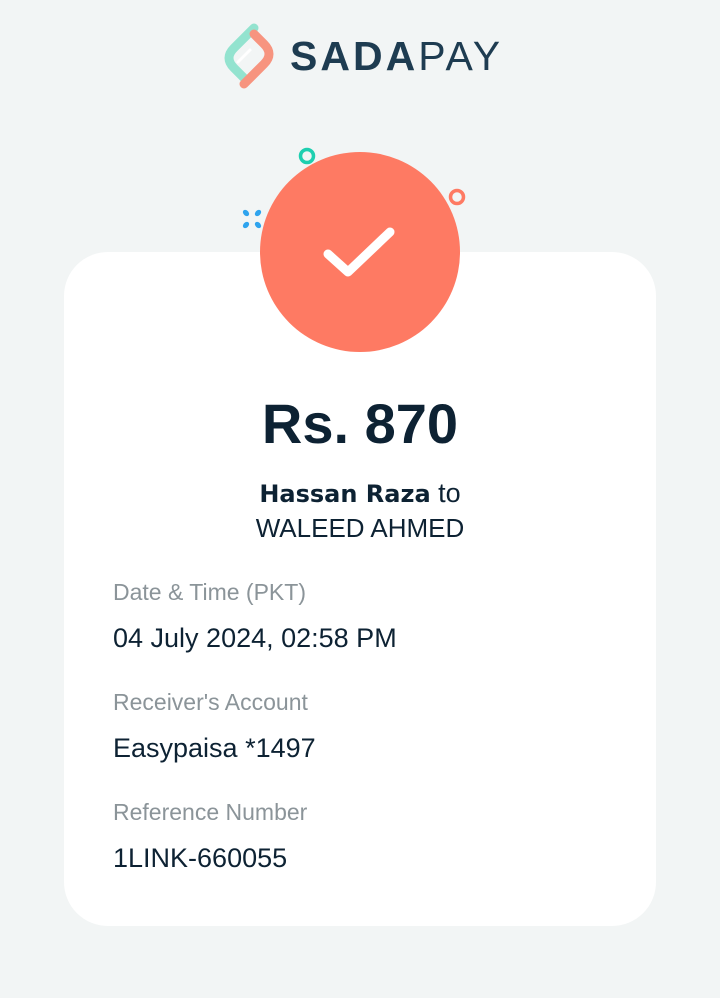 This screenshot has width=720, height=998. I want to click on reference-number-label: Reference Number, so click(210, 812).